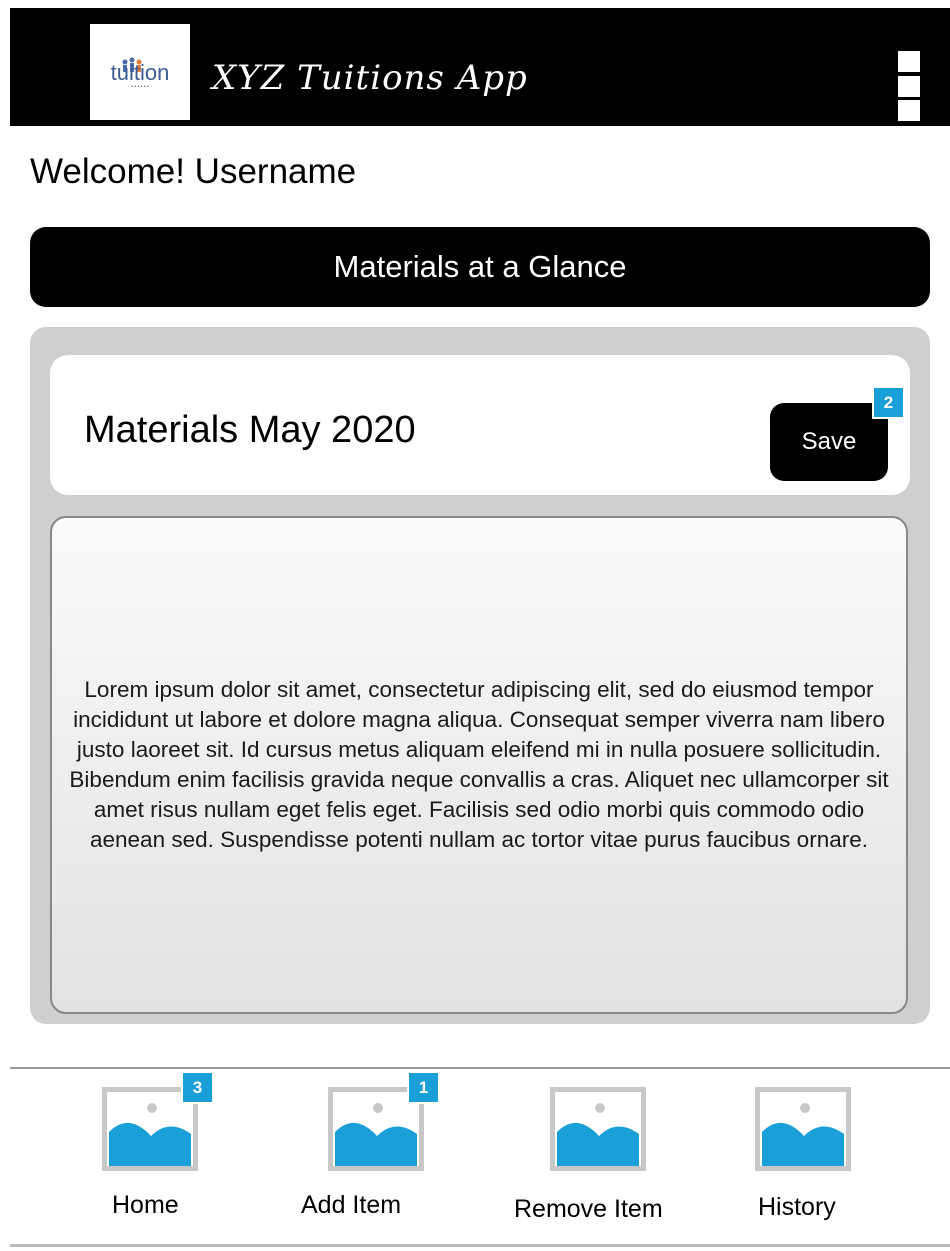 The width and height of the screenshot is (950, 1251). What do you see at coordinates (588, 1209) in the screenshot?
I see `nav-label-remove-item: Remove Item` at bounding box center [588, 1209].